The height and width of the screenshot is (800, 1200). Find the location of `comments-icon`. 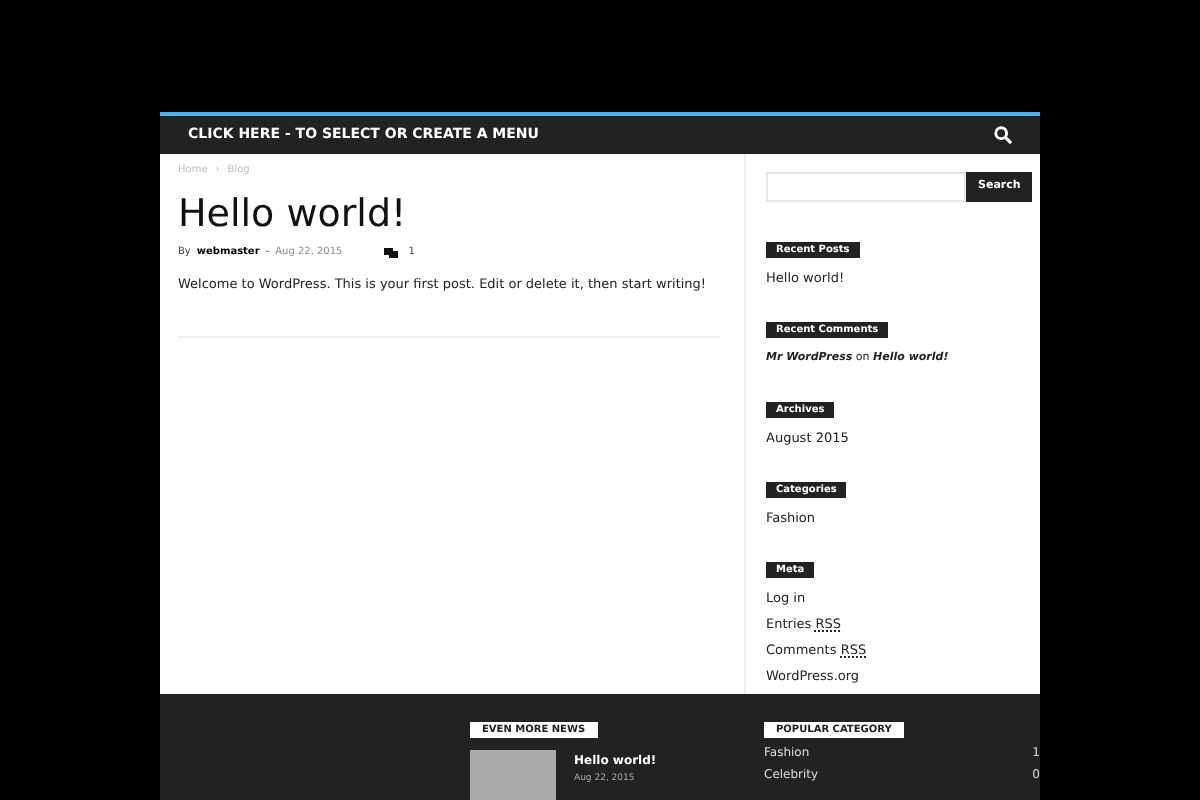

comments-icon is located at coordinates (391, 252).